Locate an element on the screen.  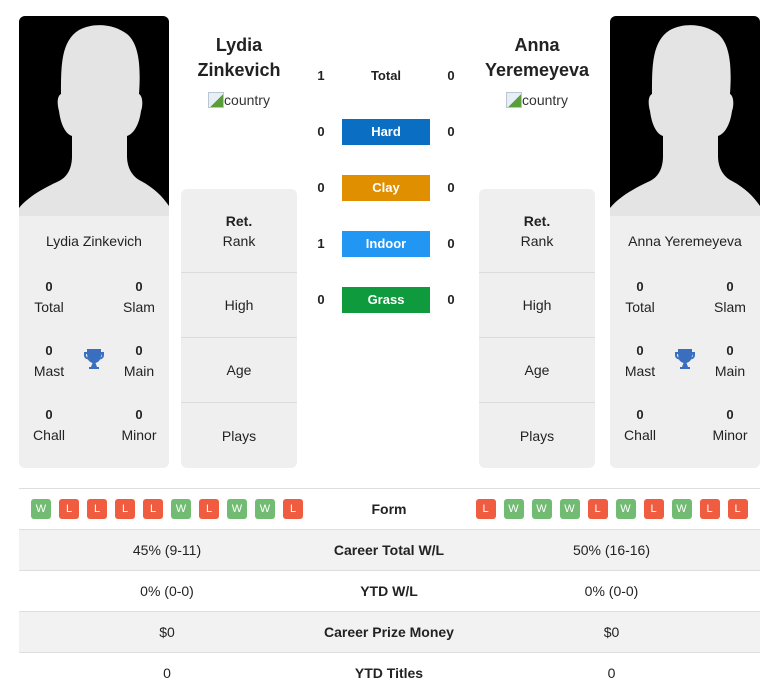
player2-plays: Plays is located at coordinates (537, 435).